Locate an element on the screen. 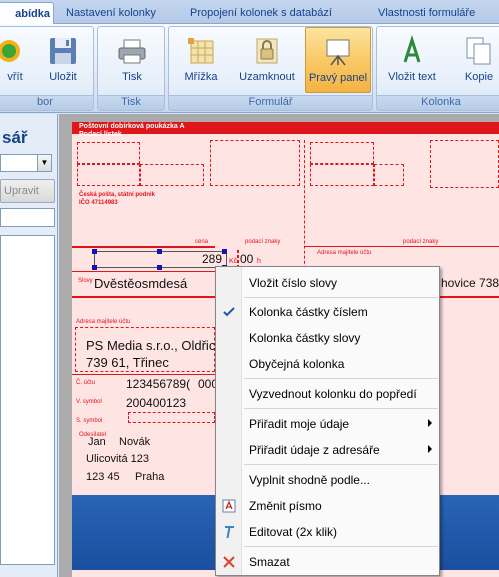 This screenshot has width=499, height=577. group-print-label: Tisk is located at coordinates (131, 102).